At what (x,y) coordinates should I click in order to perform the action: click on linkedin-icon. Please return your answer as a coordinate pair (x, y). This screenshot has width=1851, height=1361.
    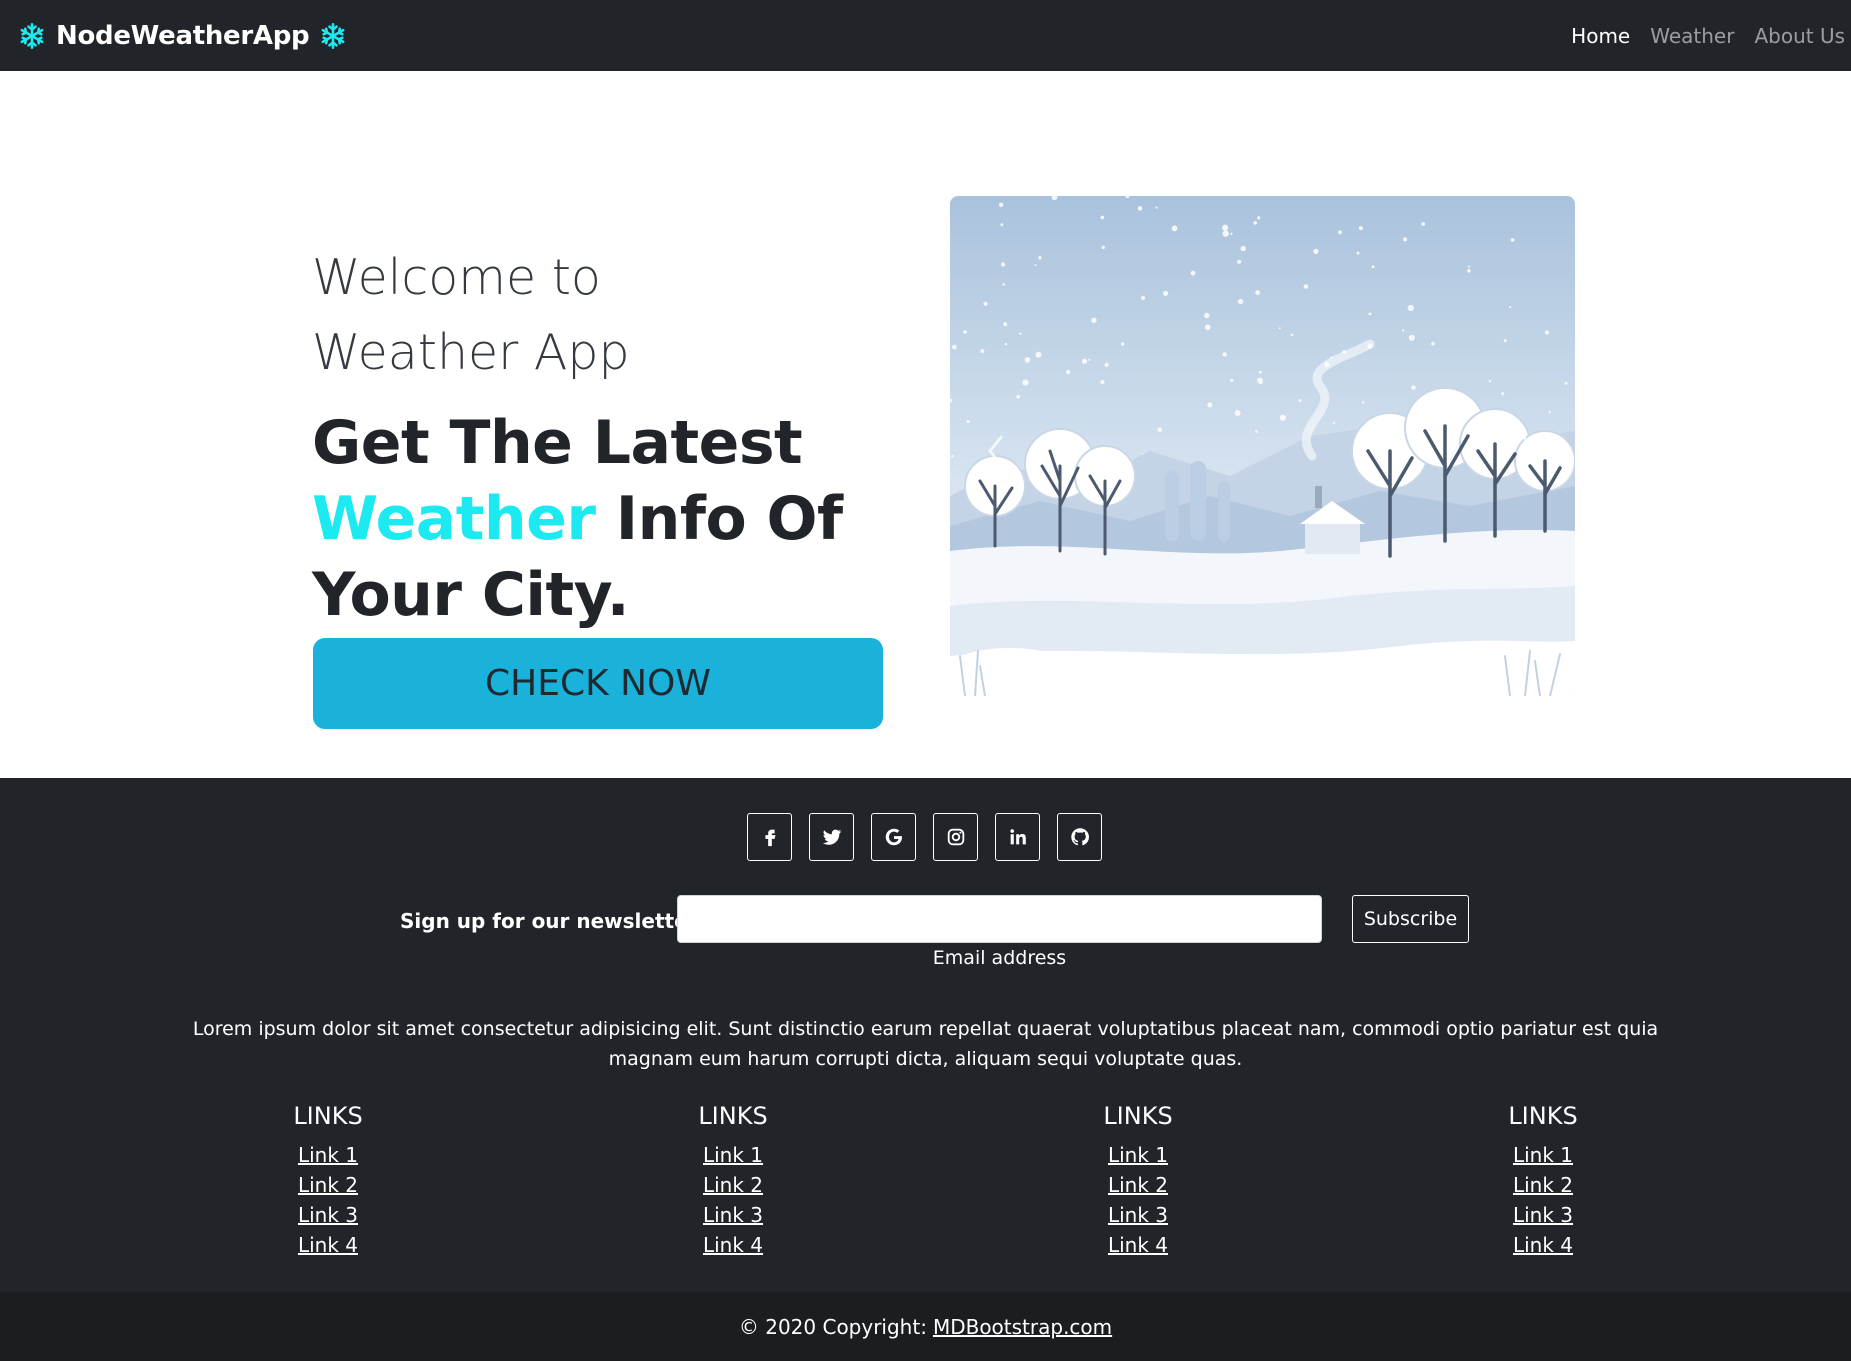
    Looking at the image, I should click on (1017, 837).